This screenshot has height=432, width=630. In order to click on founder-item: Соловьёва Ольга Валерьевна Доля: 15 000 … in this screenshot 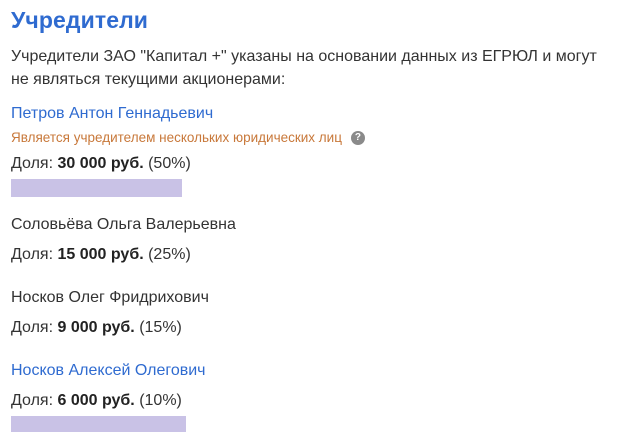, I will do `click(314, 240)`.